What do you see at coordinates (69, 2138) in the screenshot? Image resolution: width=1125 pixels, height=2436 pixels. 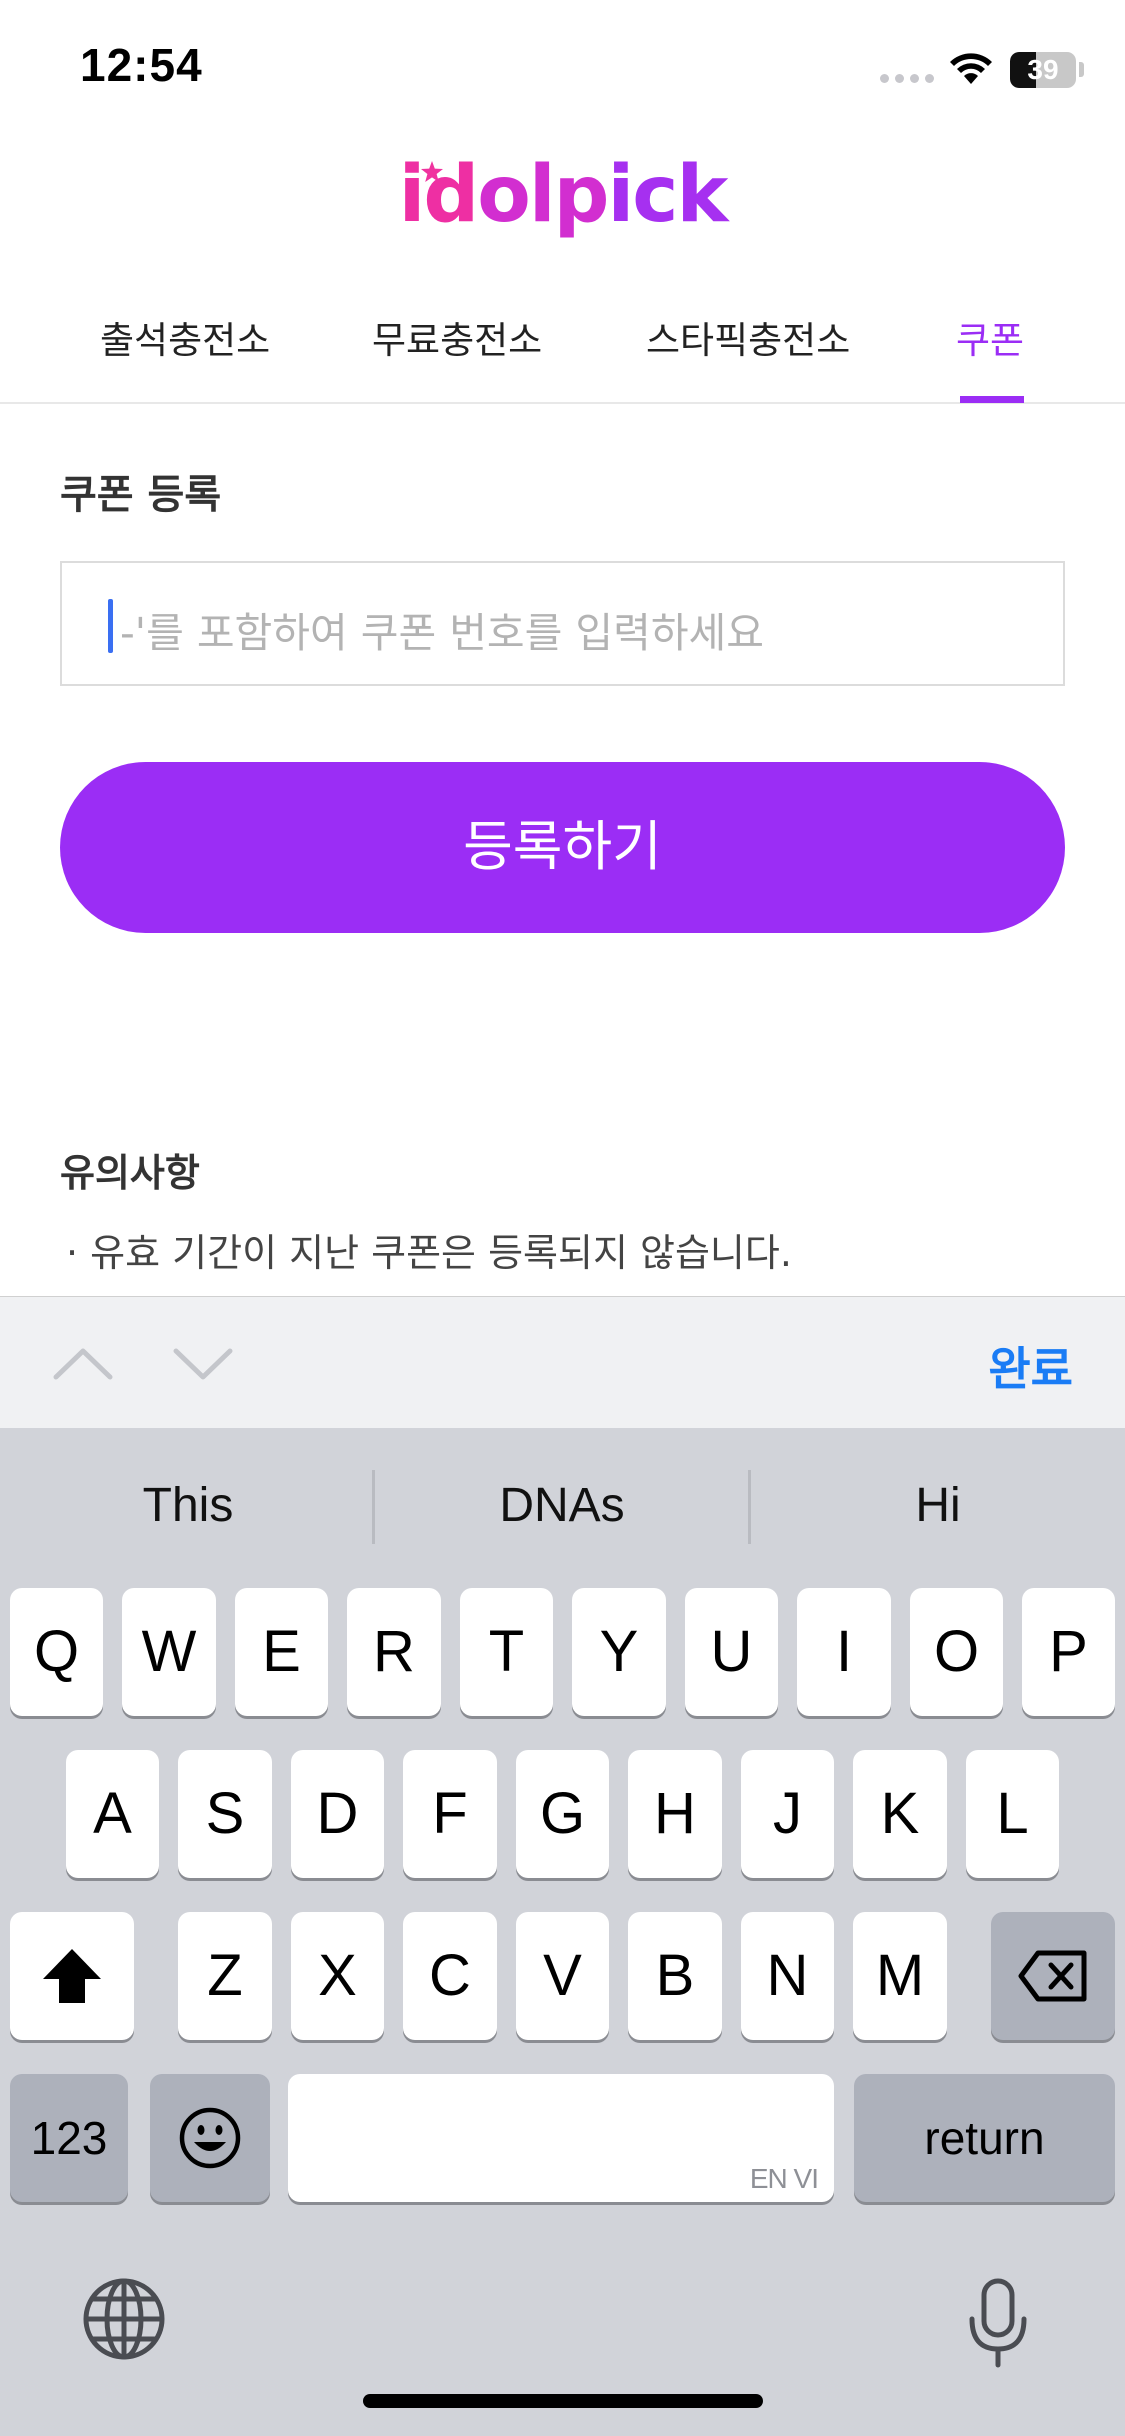 I see `numbers-key: 123` at bounding box center [69, 2138].